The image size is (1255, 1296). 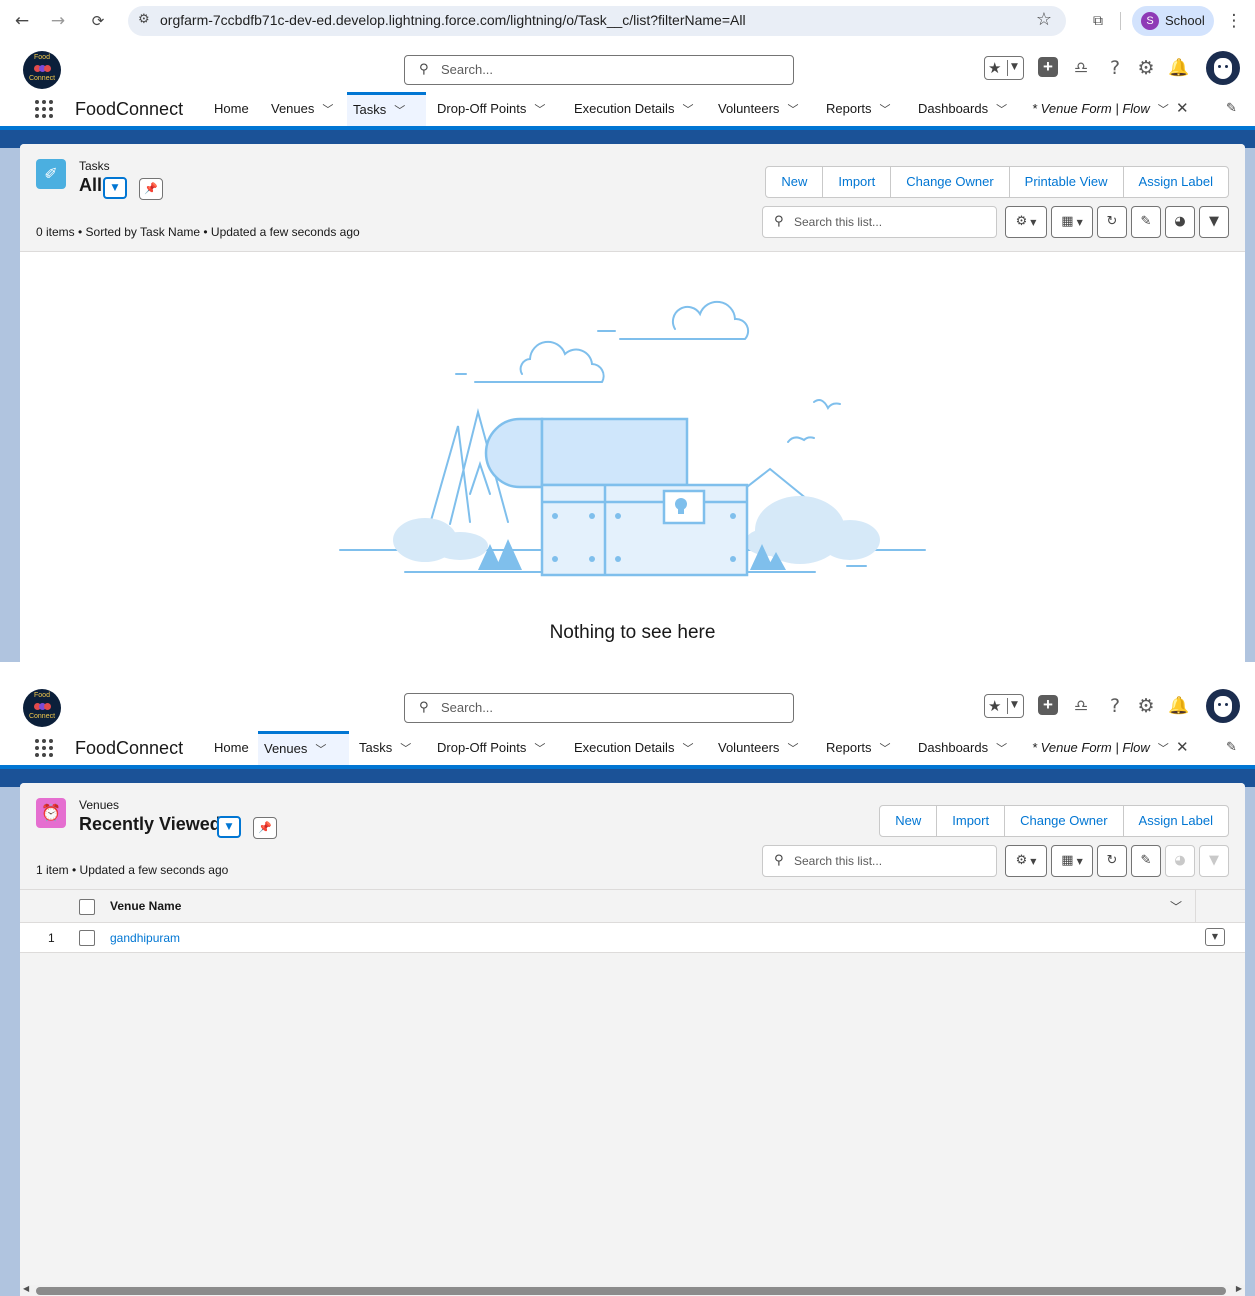 I want to click on back-icon: ←, so click(x=22, y=21).